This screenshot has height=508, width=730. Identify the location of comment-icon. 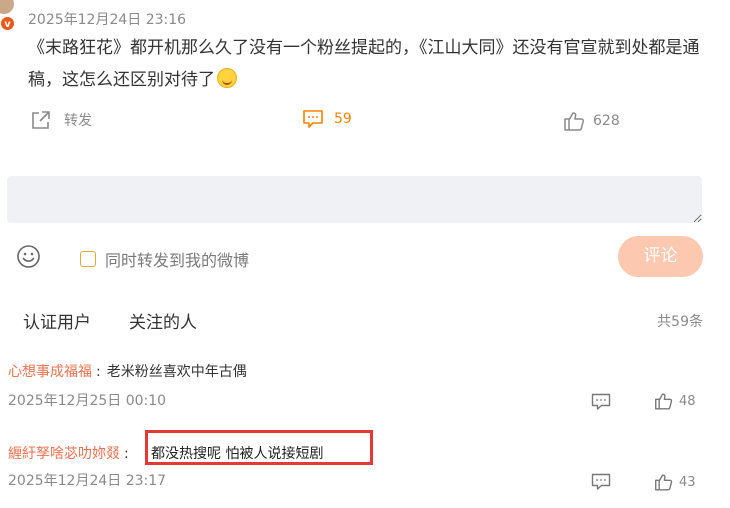
(313, 119).